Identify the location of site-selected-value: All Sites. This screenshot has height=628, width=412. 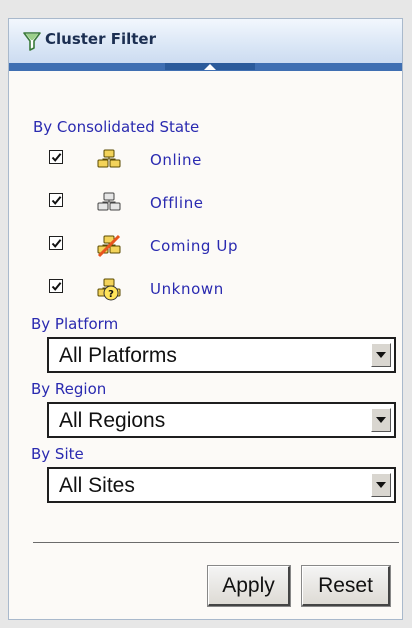
(97, 485).